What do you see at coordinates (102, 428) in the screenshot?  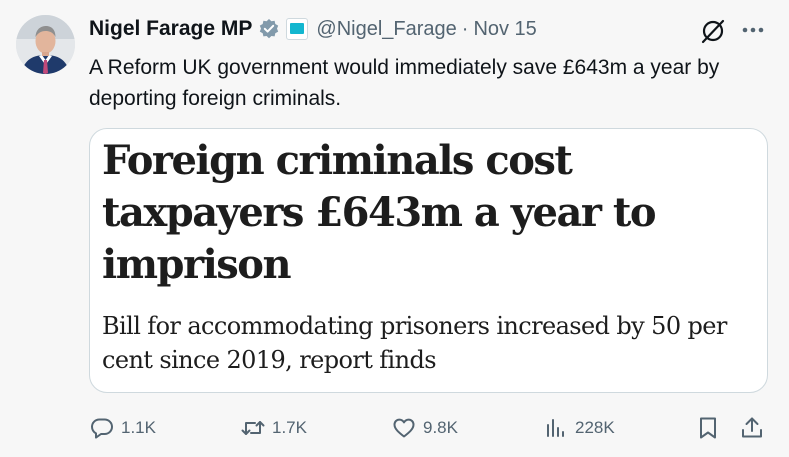 I see `reply-icon` at bounding box center [102, 428].